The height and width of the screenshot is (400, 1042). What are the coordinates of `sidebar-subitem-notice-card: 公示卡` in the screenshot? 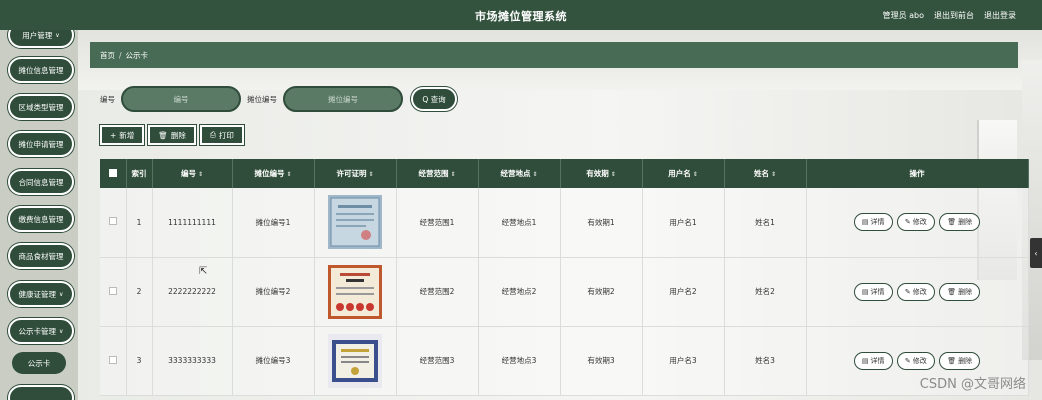 It's located at (39, 363).